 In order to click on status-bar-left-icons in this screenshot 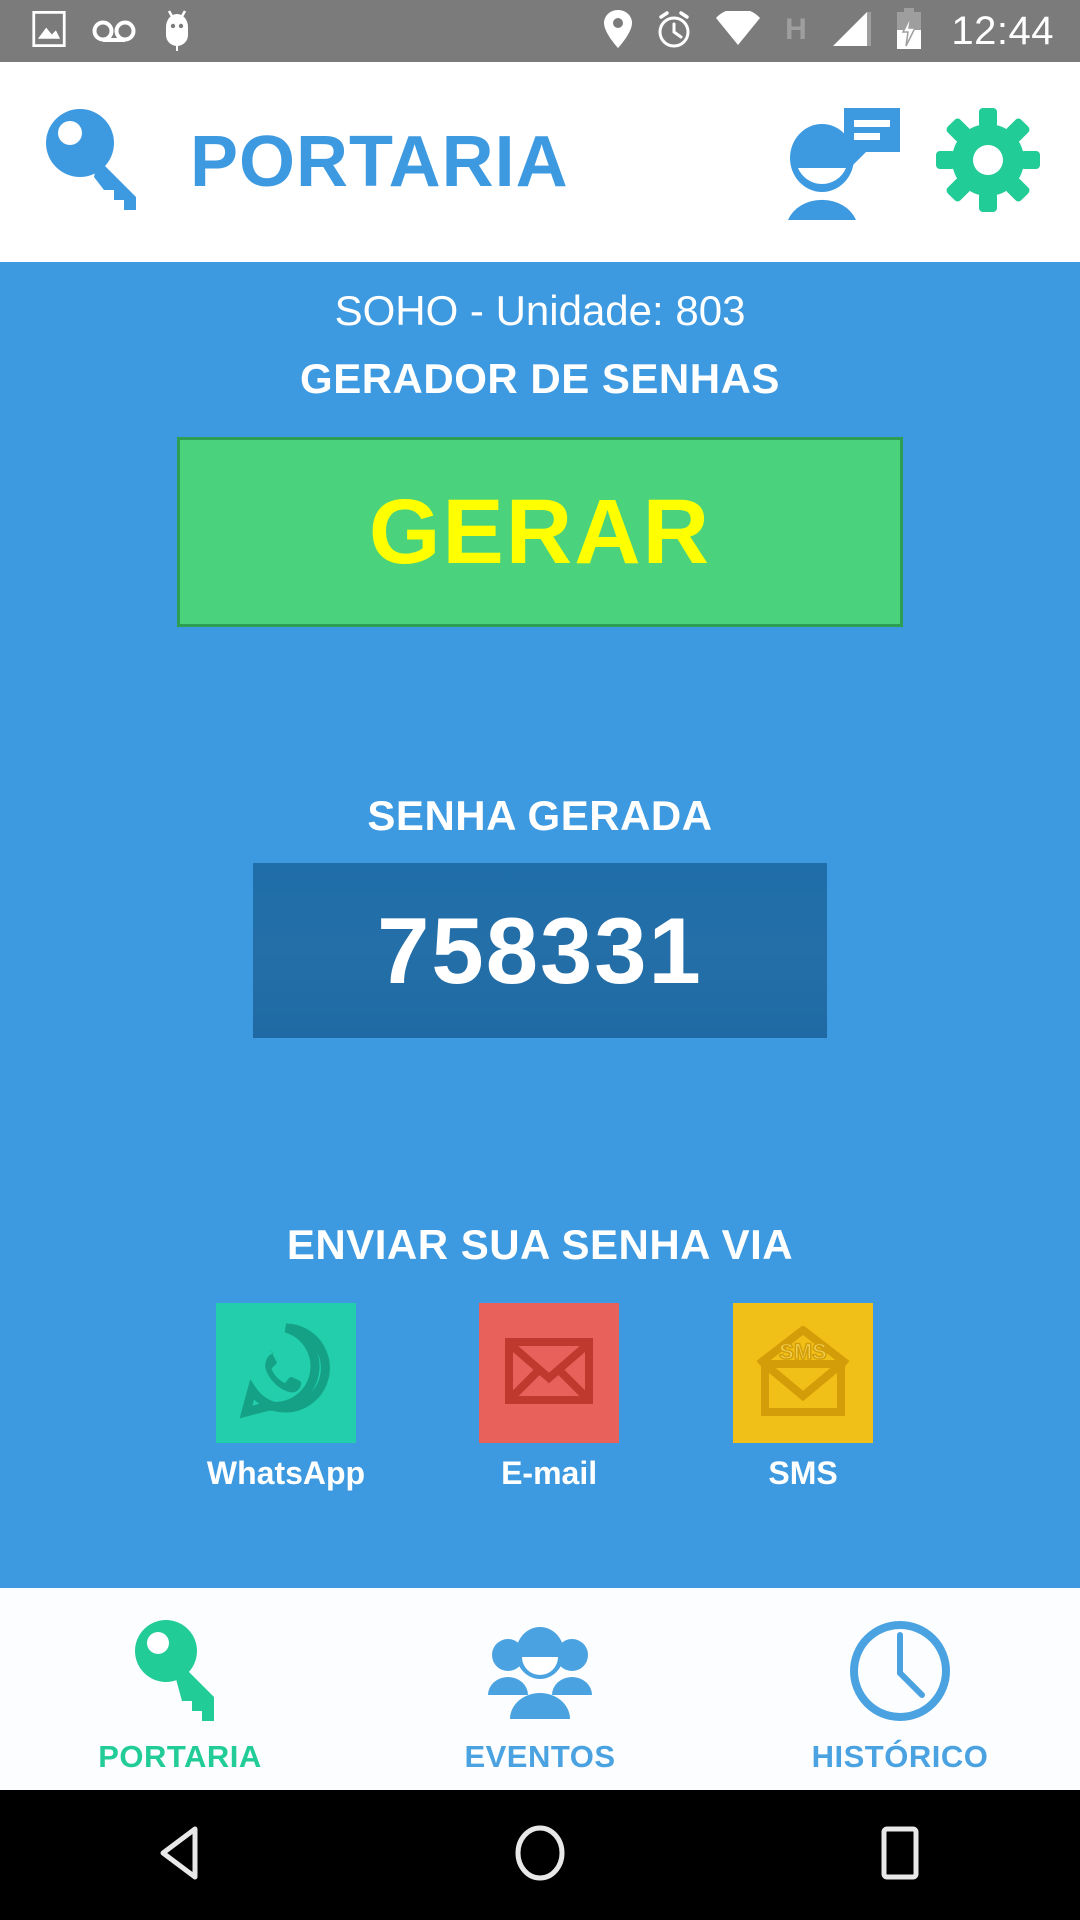, I will do `click(96, 31)`.